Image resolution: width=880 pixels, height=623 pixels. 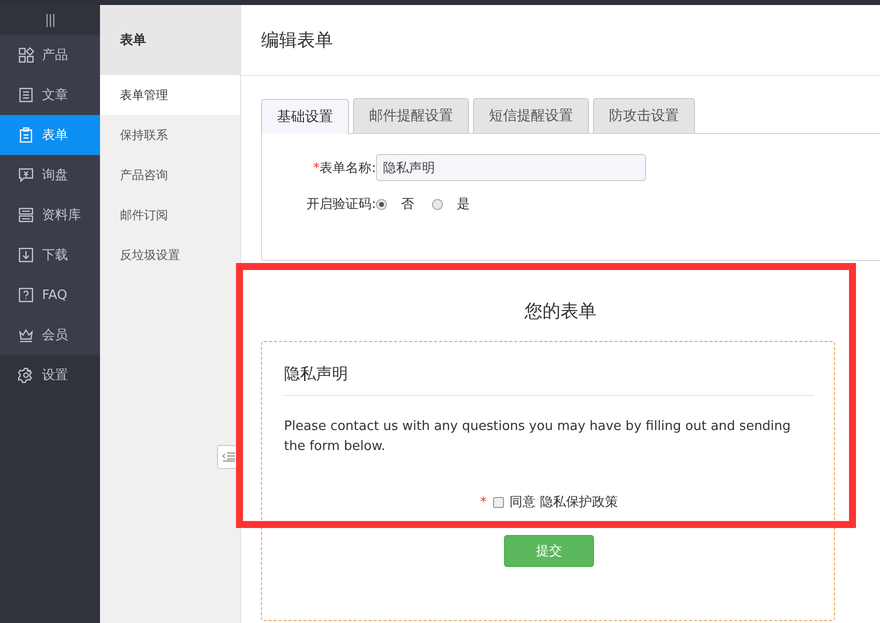 I want to click on consent-checkbox, so click(x=498, y=502).